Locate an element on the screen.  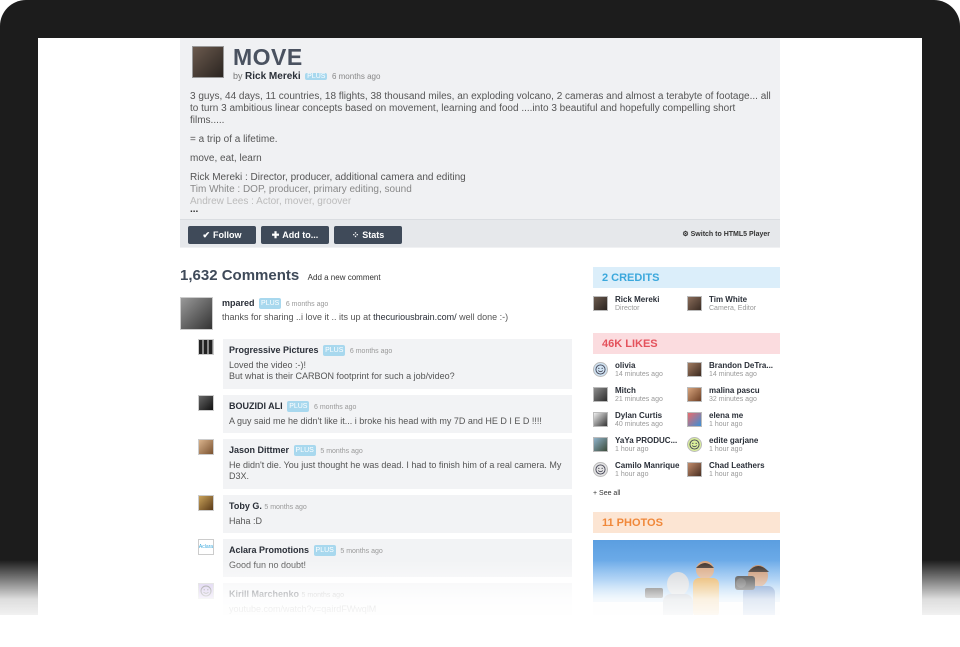
credit-item: Rick Mereki Director is located at coordinates (640, 306).